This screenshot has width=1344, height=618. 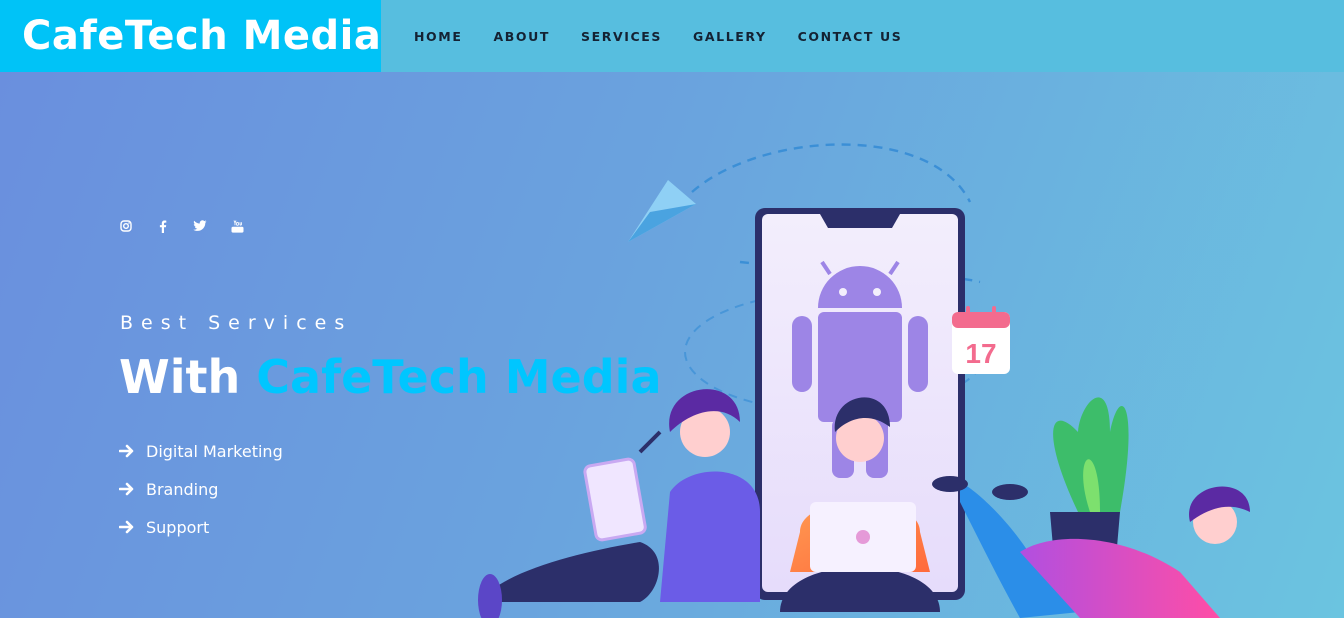 What do you see at coordinates (438, 36) in the screenshot?
I see `nav-home: HOME` at bounding box center [438, 36].